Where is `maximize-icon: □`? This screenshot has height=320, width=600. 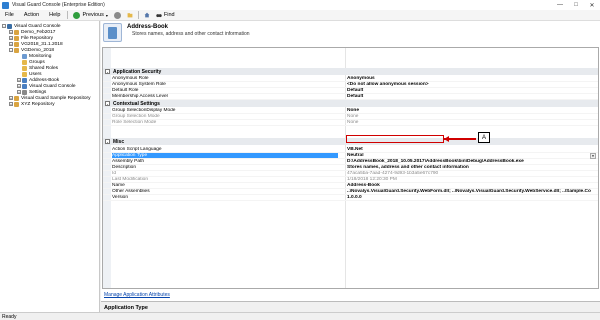
maximize-icon: □ is located at coordinates (576, 5).